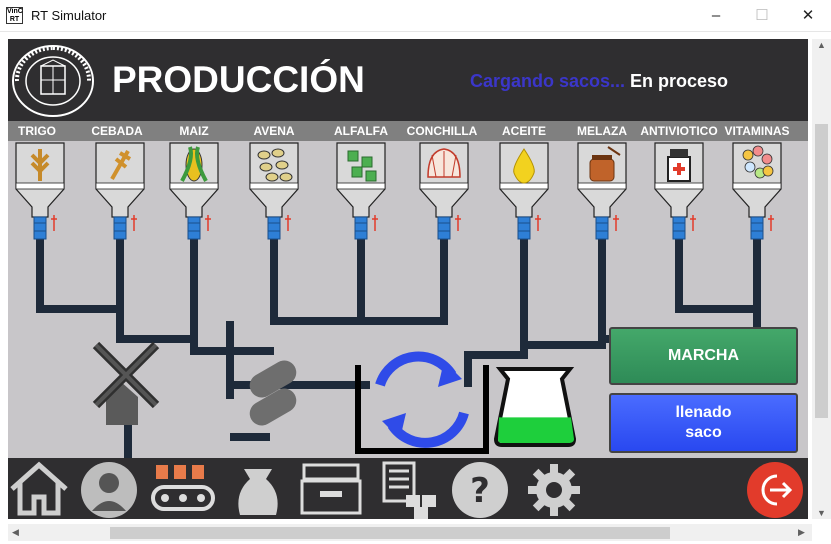  I want to click on marcha-button: MARCHA, so click(703, 356).